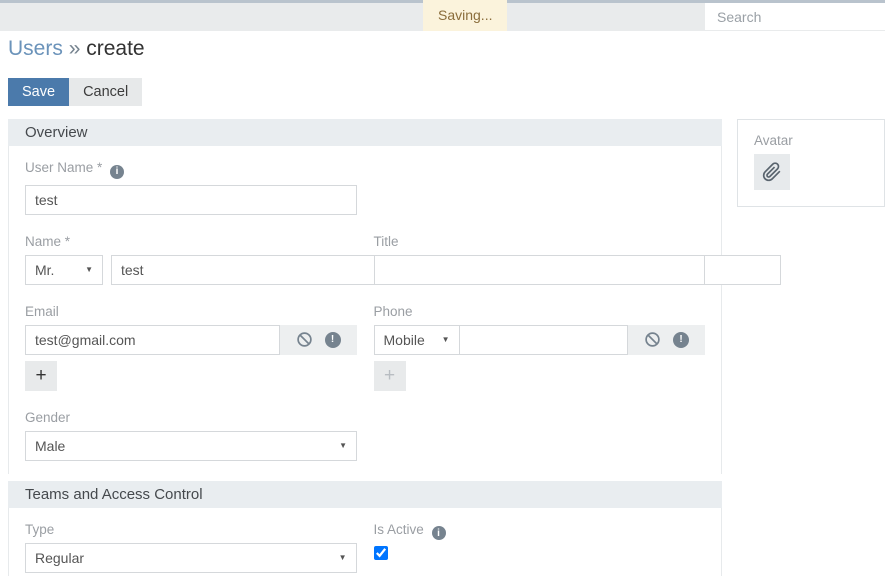 This screenshot has width=885, height=576. What do you see at coordinates (543, 339) in the screenshot?
I see `phone-input` at bounding box center [543, 339].